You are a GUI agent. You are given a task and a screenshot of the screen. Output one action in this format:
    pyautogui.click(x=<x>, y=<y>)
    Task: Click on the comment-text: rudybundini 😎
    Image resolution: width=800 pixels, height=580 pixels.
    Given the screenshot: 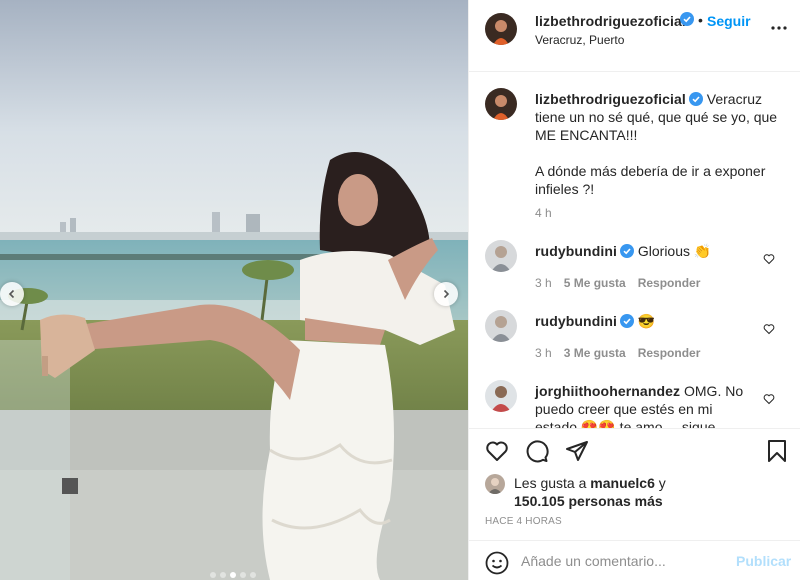 What is the action you would take?
    pyautogui.click(x=650, y=321)
    